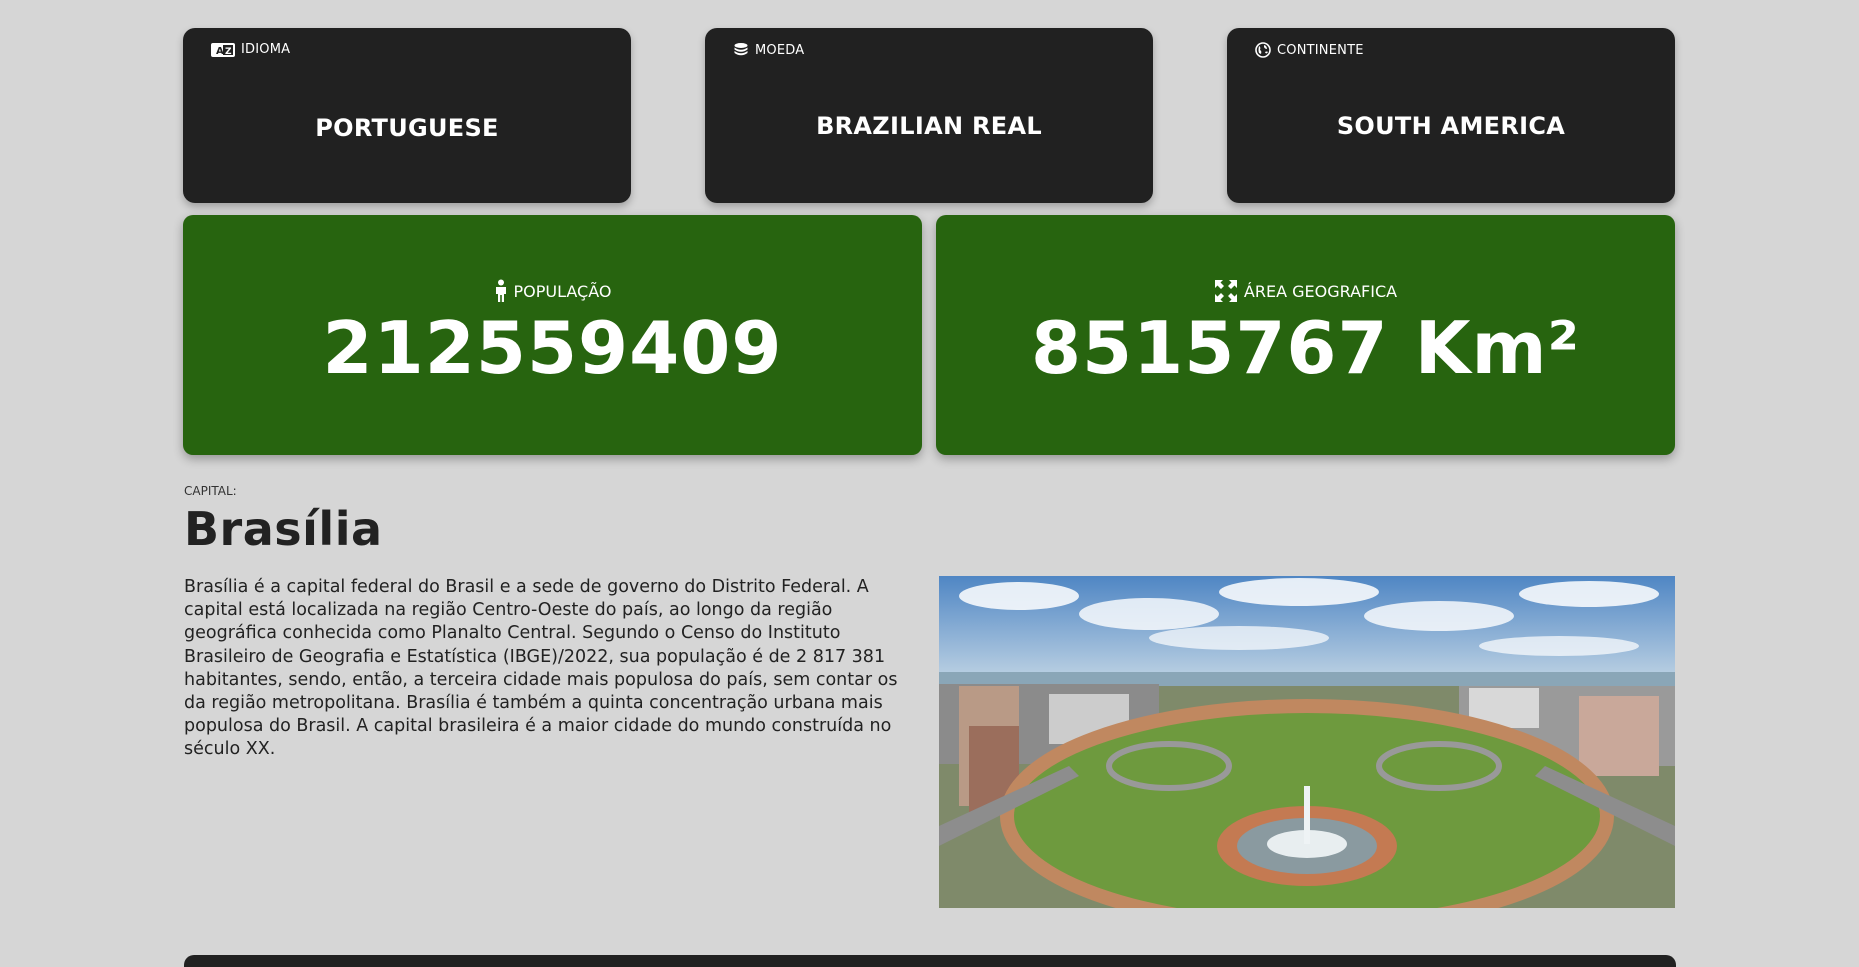 This screenshot has height=967, width=1859. Describe the element at coordinates (220, 51) in the screenshot. I see `svg-text: A` at that location.